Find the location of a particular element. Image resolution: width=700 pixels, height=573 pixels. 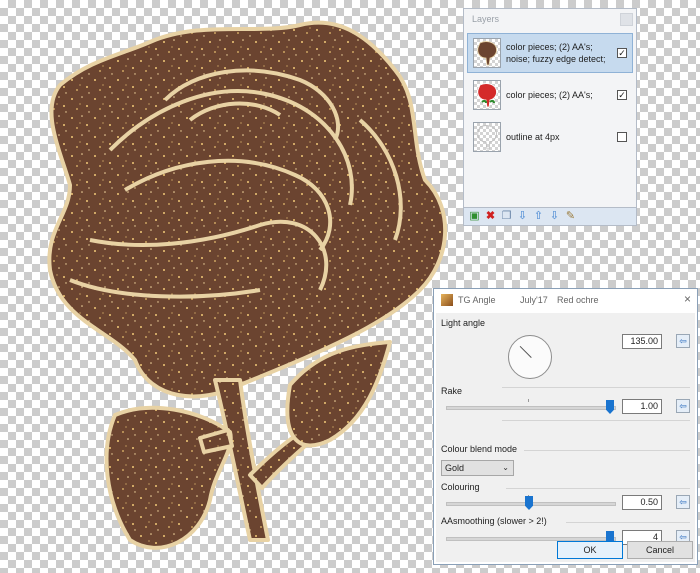

blend-mode-label: Colour blend mode is located at coordinates (479, 449).